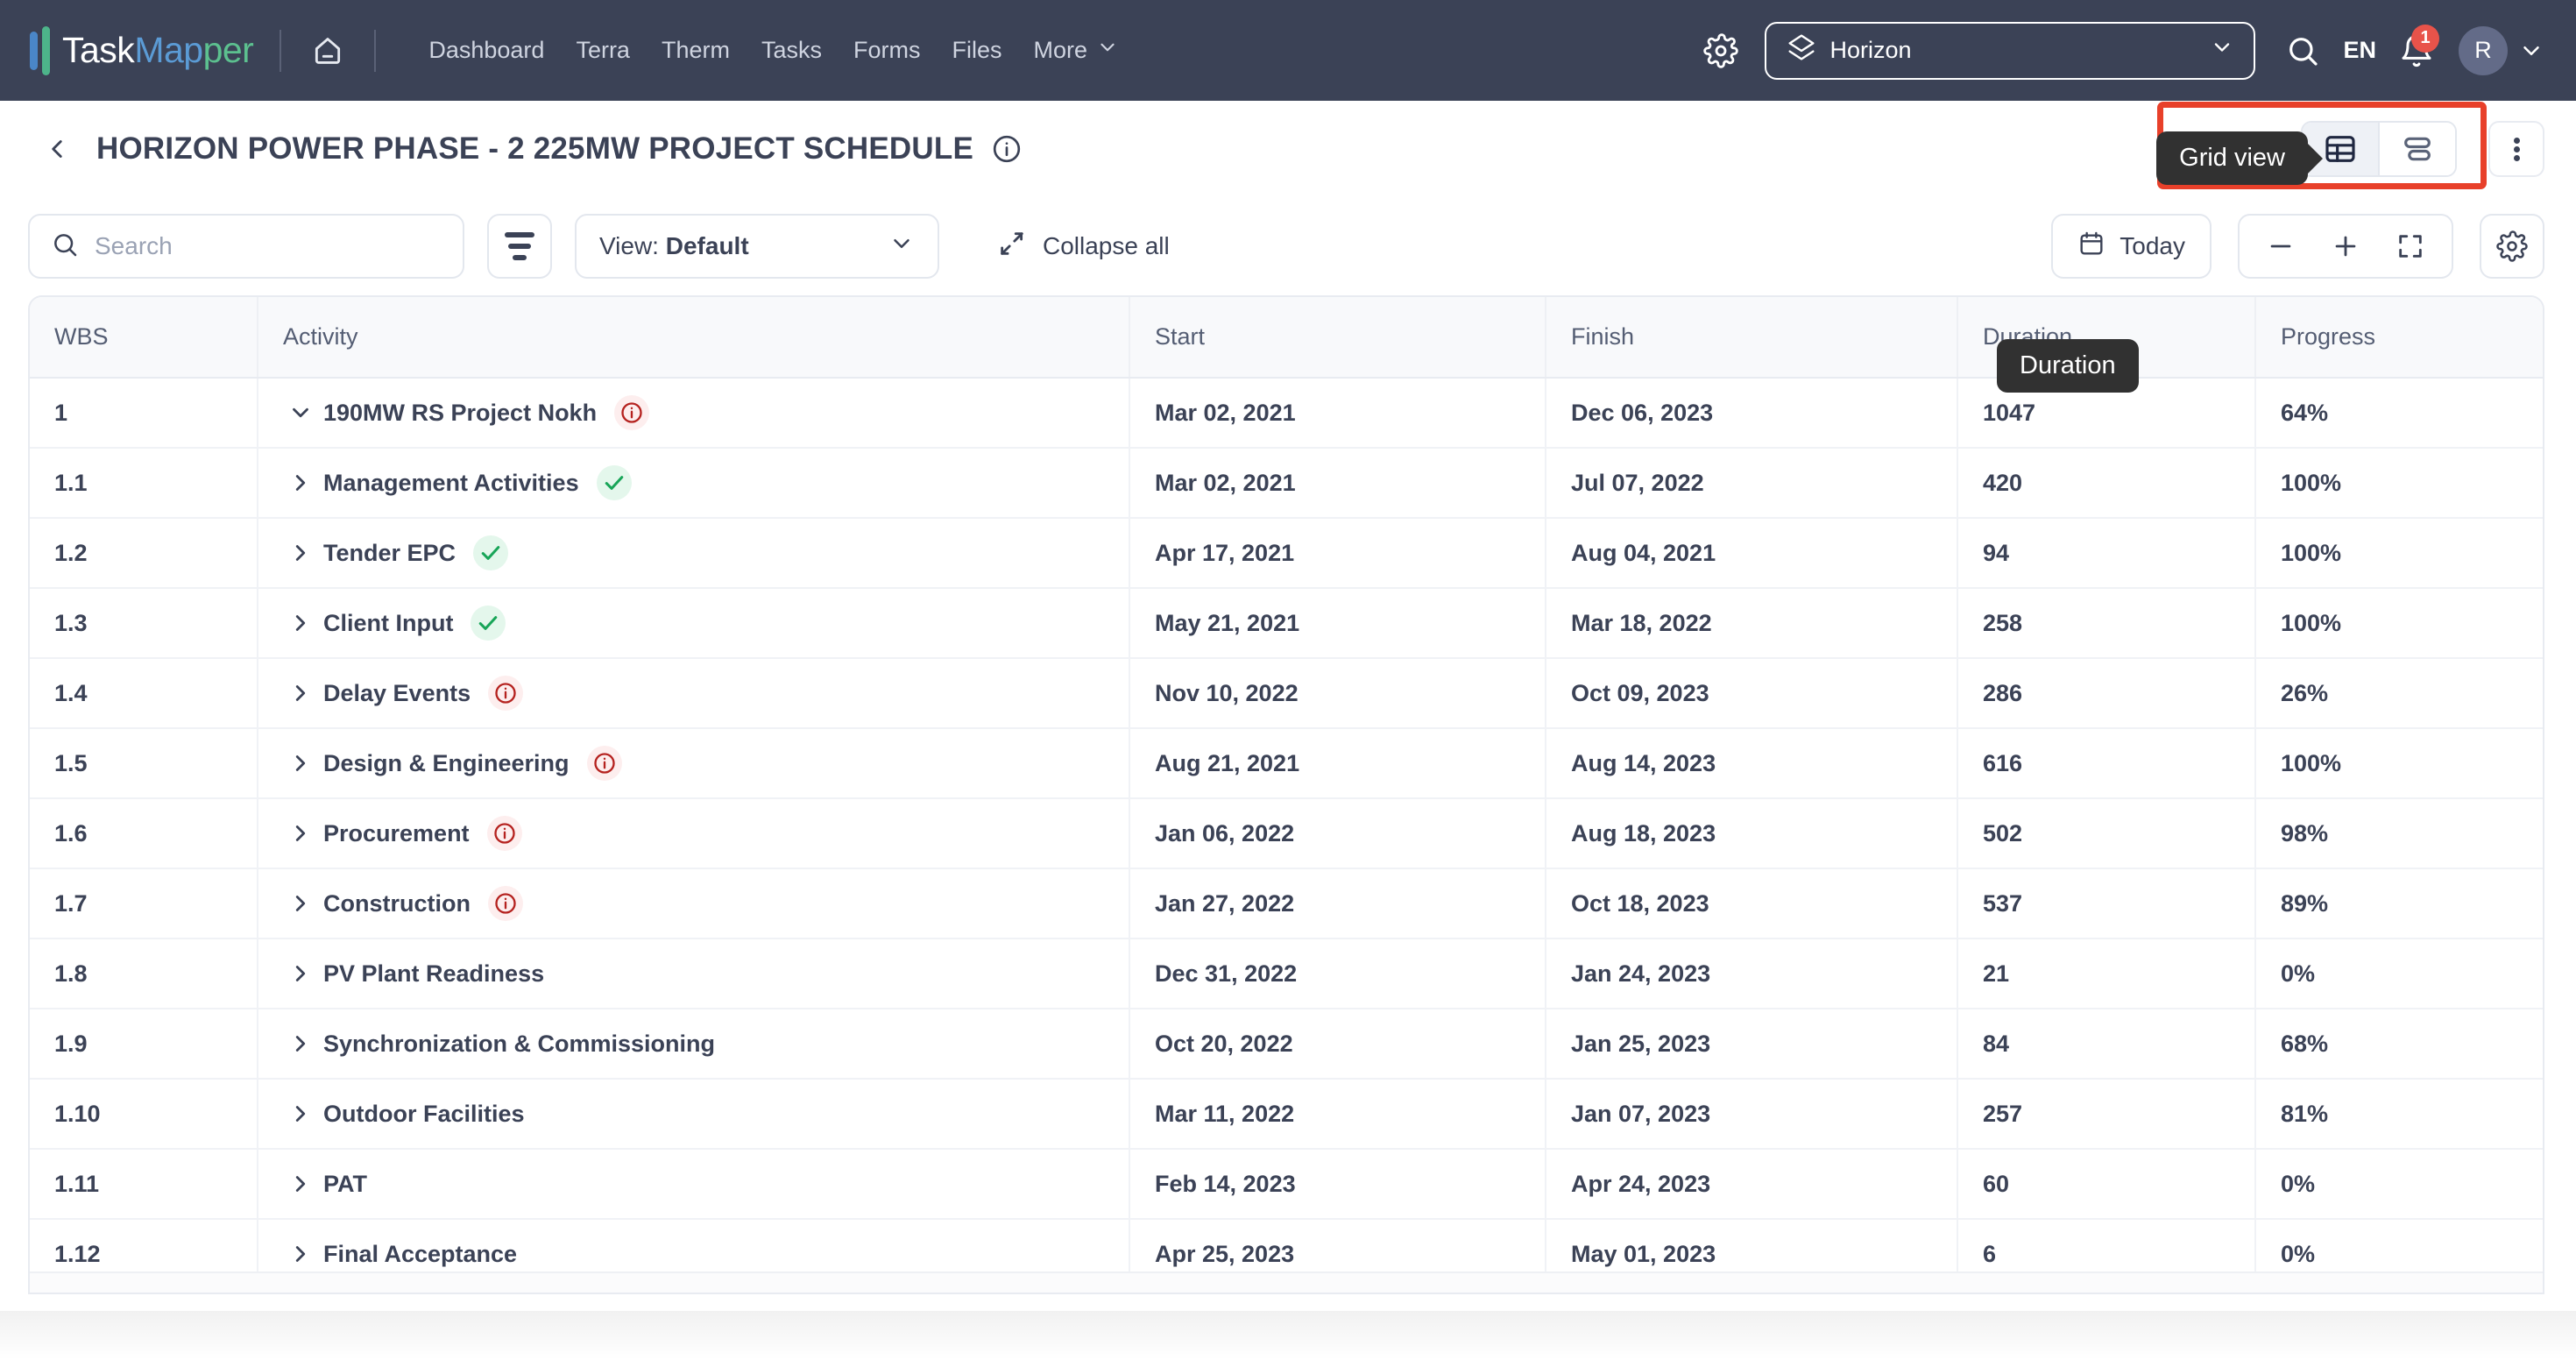 This screenshot has width=2576, height=1360. Describe the element at coordinates (1721, 51) in the screenshot. I see `gear-icon` at that location.